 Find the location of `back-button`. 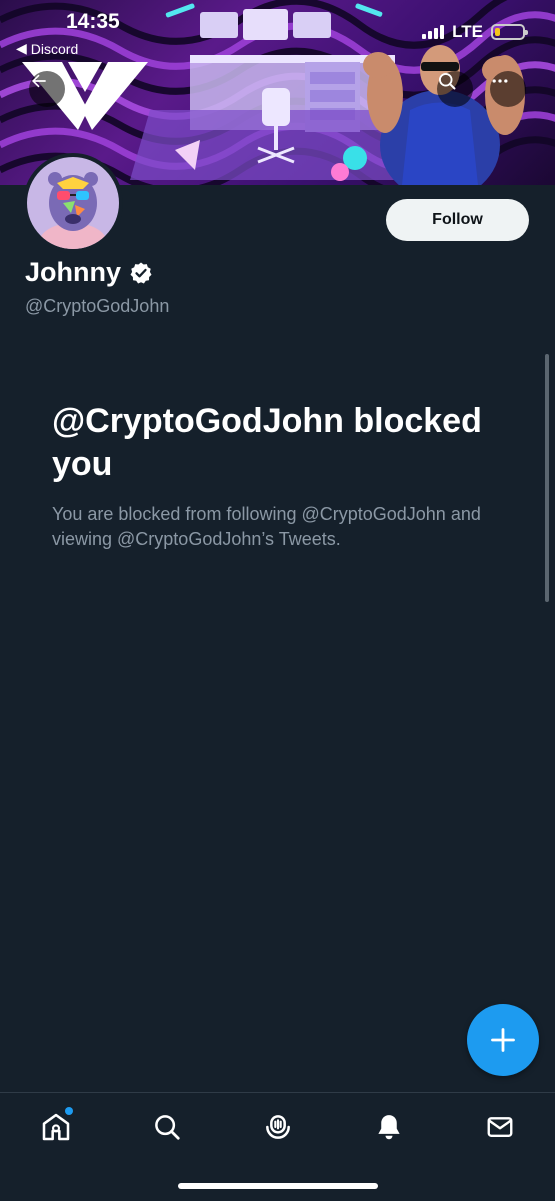

back-button is located at coordinates (47, 89).